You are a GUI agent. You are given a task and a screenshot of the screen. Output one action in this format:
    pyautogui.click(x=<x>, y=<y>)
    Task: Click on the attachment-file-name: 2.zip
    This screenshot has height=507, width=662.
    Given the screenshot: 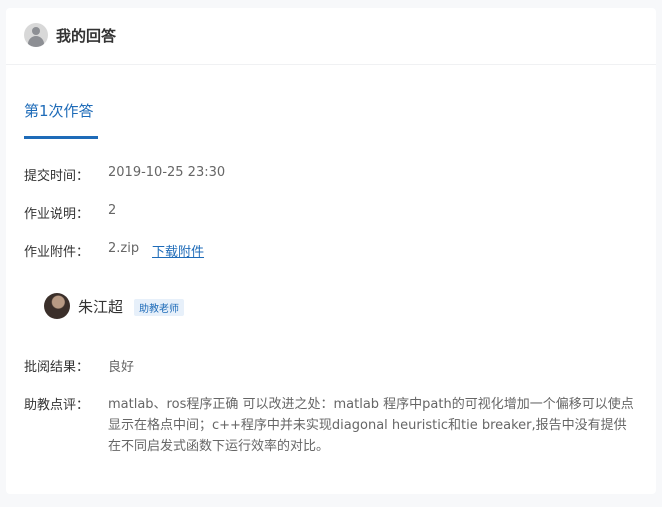 What is the action you would take?
    pyautogui.click(x=124, y=248)
    